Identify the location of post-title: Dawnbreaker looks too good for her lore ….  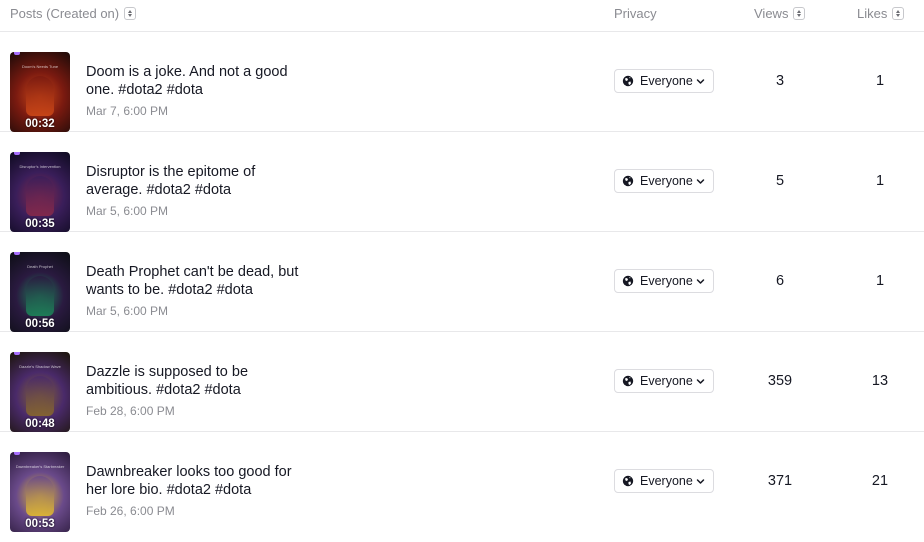
(196, 481).